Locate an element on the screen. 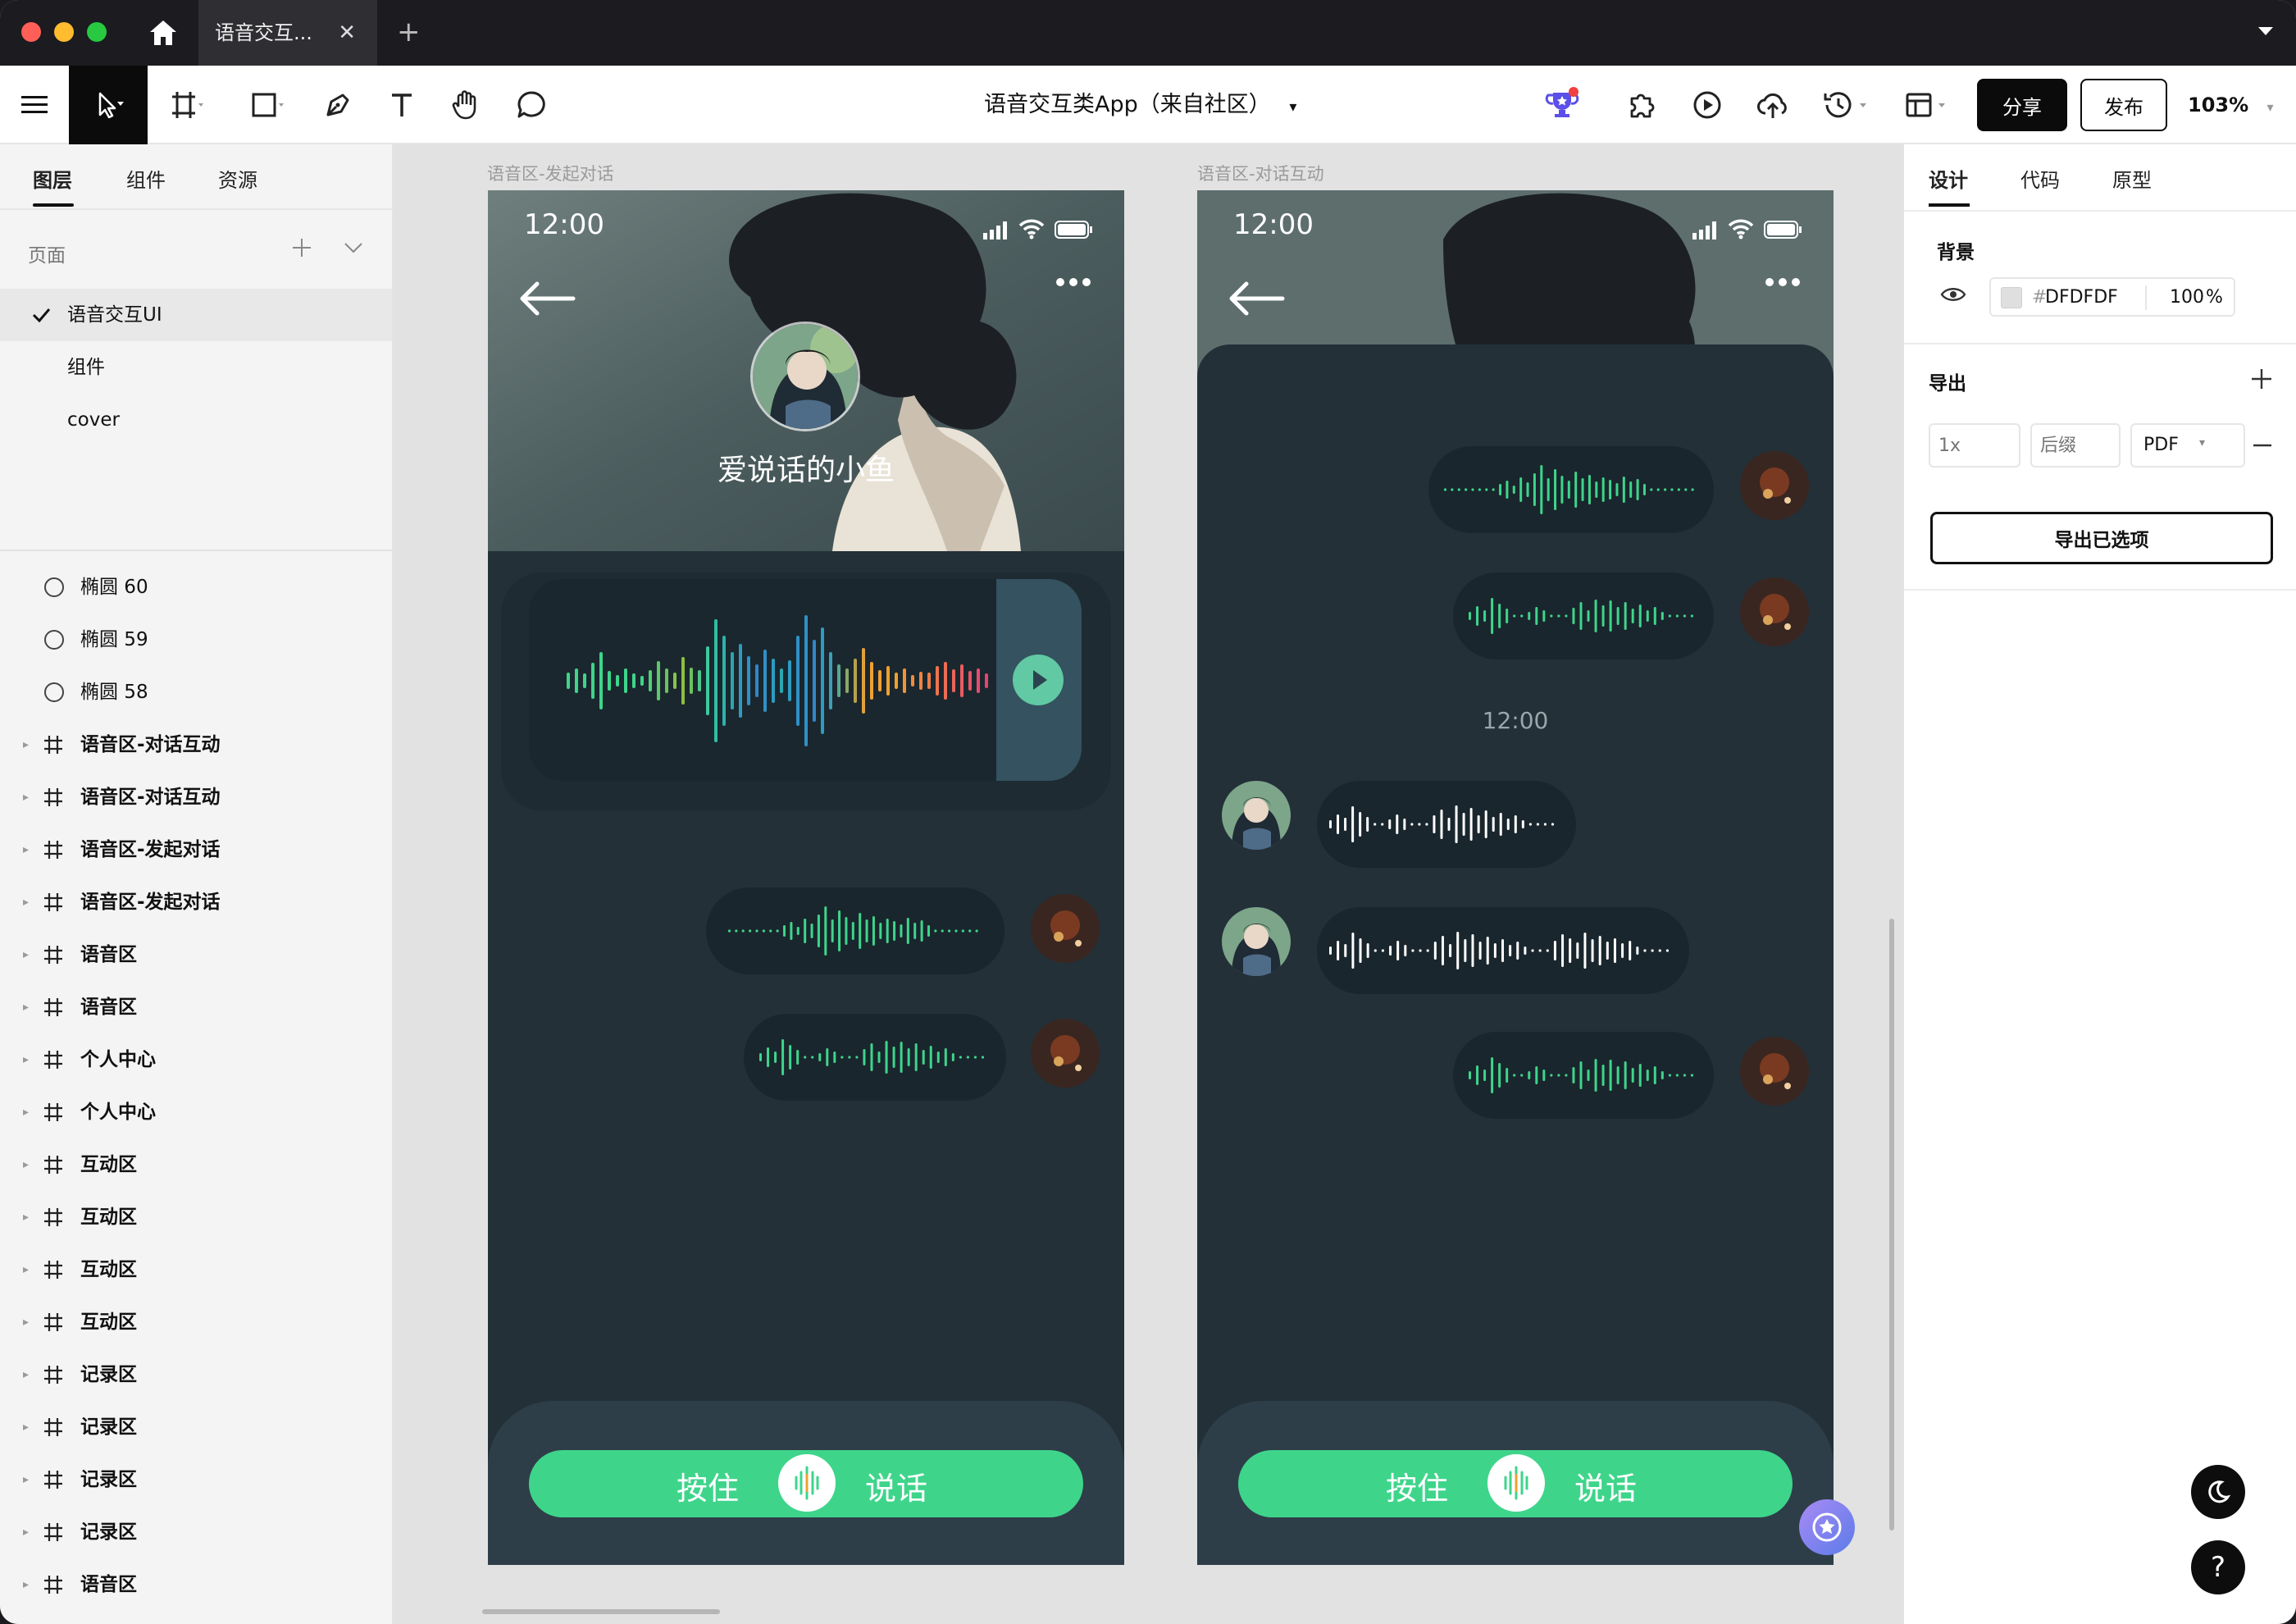 The height and width of the screenshot is (1624, 2296). page-item-components: 组件 is located at coordinates (196, 367).